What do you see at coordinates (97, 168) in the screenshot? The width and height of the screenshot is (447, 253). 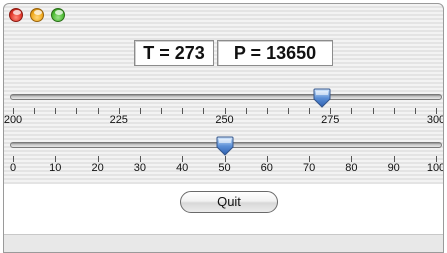 I see `slider-tick-label: 20` at bounding box center [97, 168].